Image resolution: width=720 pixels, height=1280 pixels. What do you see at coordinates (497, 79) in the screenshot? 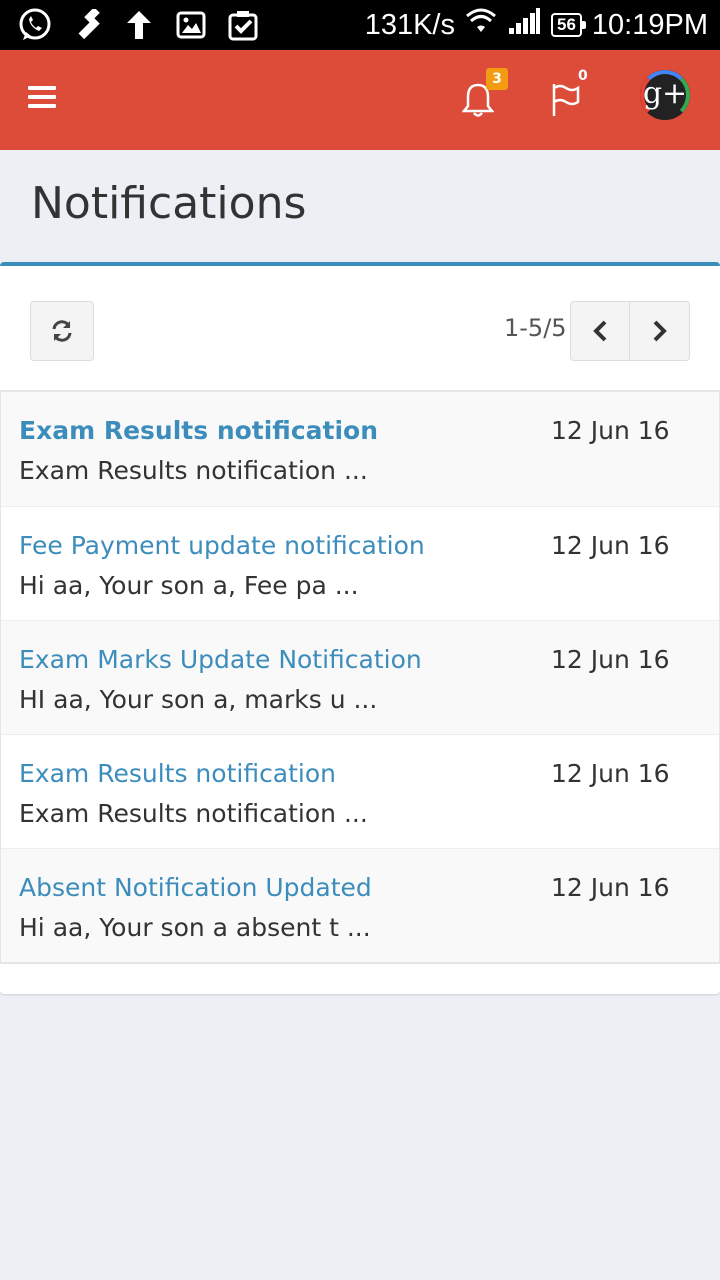
I see `bell-count-badge: 3` at bounding box center [497, 79].